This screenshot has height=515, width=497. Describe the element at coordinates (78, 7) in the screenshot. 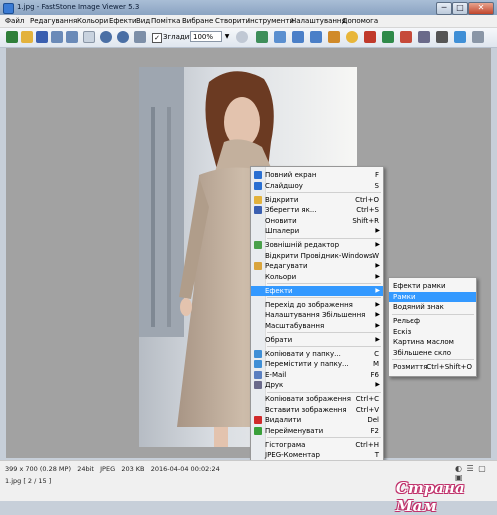

I see `window-title: 1.jpg - FastStone Image Viewer 5.3` at that location.